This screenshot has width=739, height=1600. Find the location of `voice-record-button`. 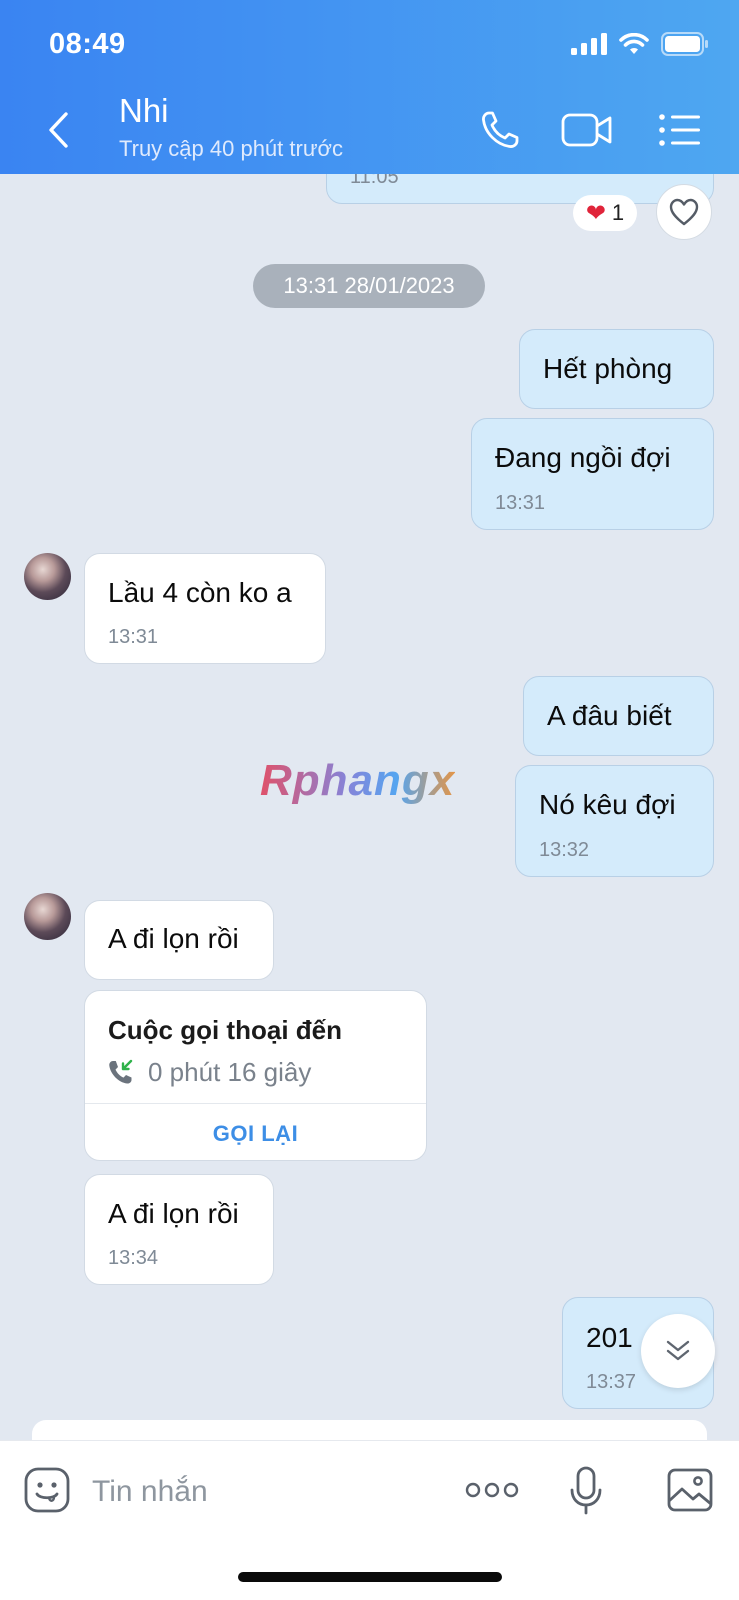

voice-record-button is located at coordinates (586, 1491).